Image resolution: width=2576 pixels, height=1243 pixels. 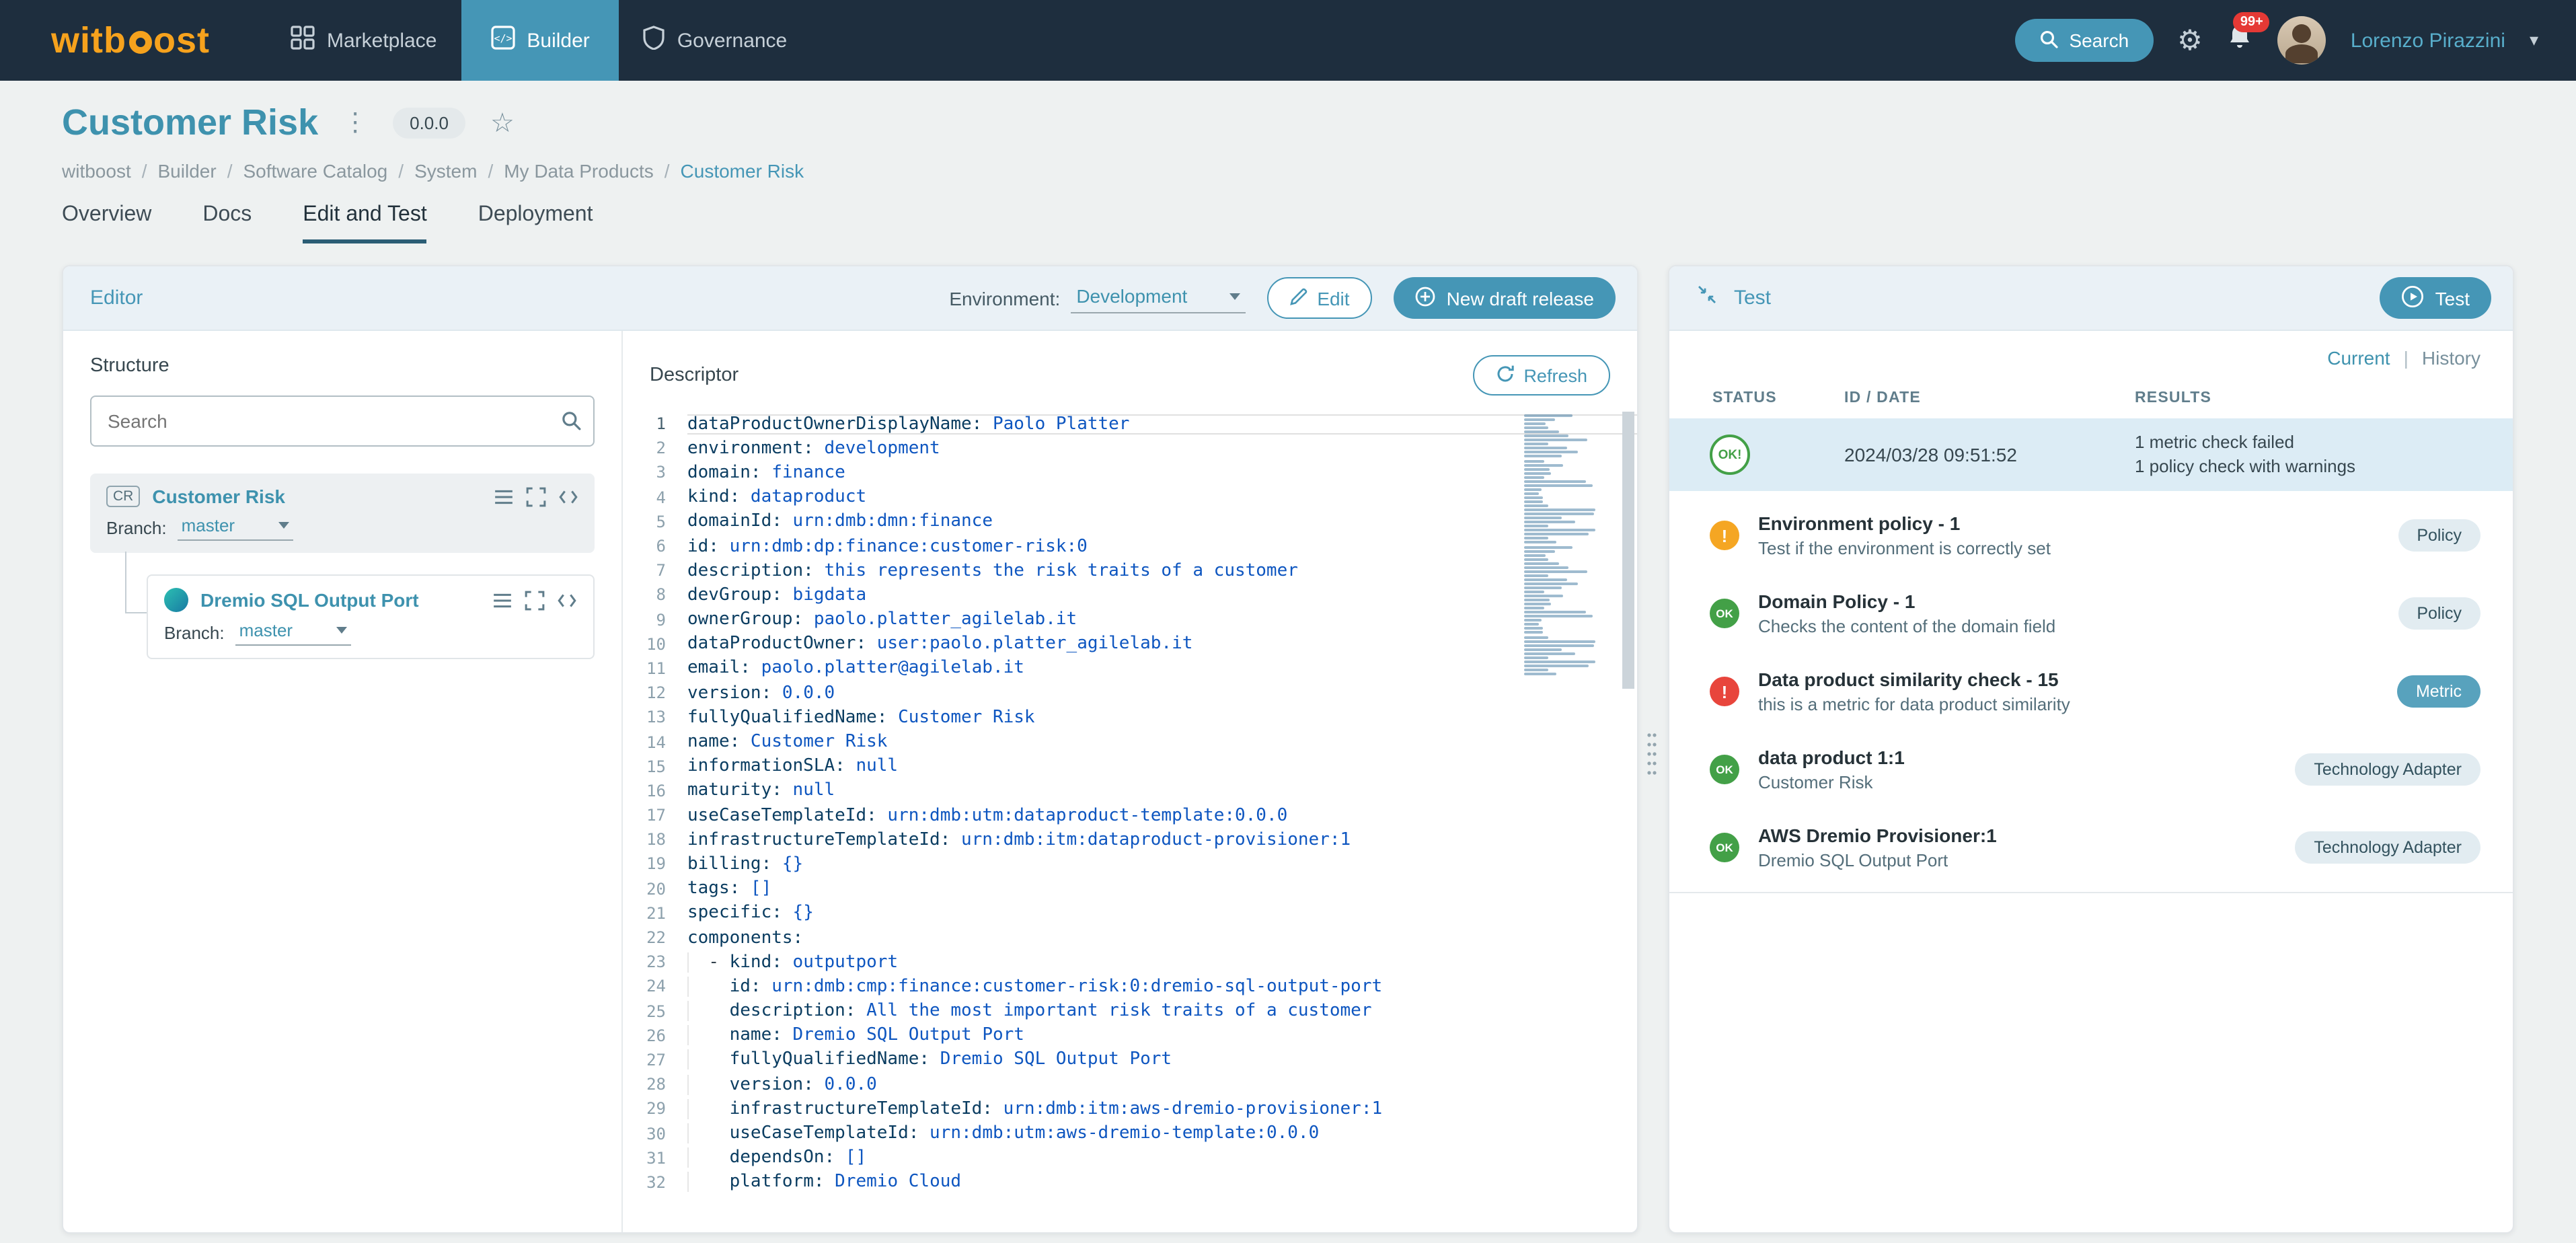 I want to click on code-line: 12 version: 0.0.0, so click(x=1130, y=693).